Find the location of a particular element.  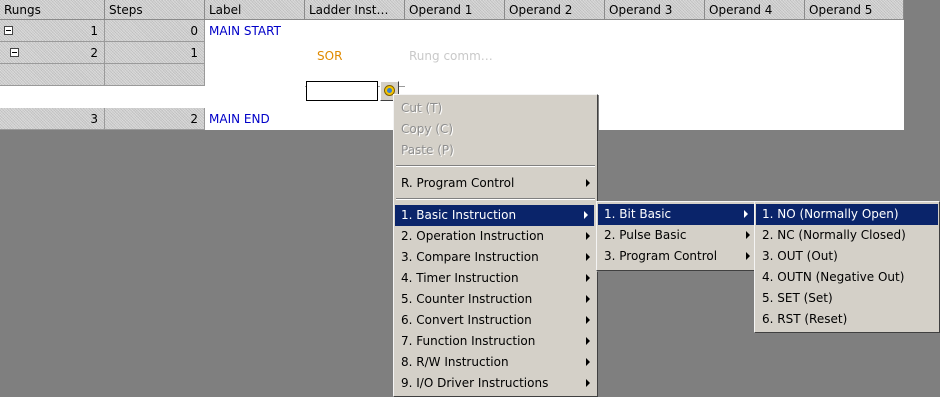

menu-item-label: 1. Bit Basic is located at coordinates (638, 214).